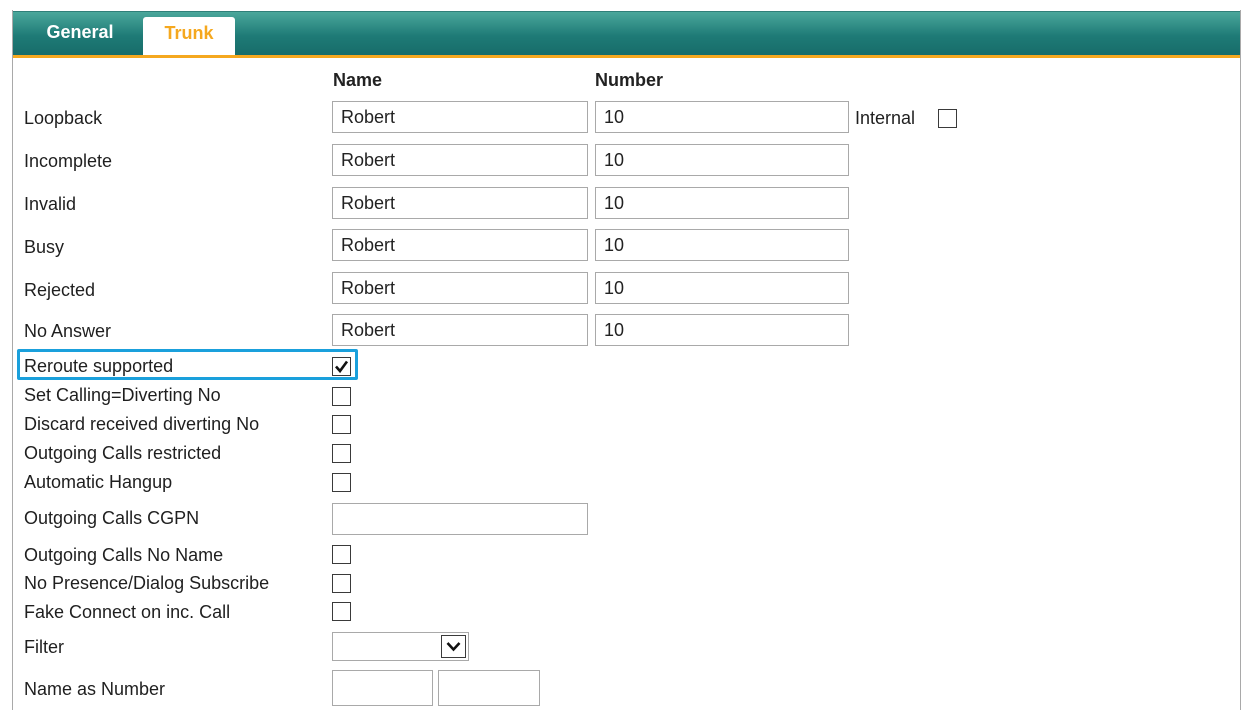 This screenshot has height=710, width=1250. Describe the element at coordinates (60, 290) in the screenshot. I see `row-label-rejected: Rejected` at that location.